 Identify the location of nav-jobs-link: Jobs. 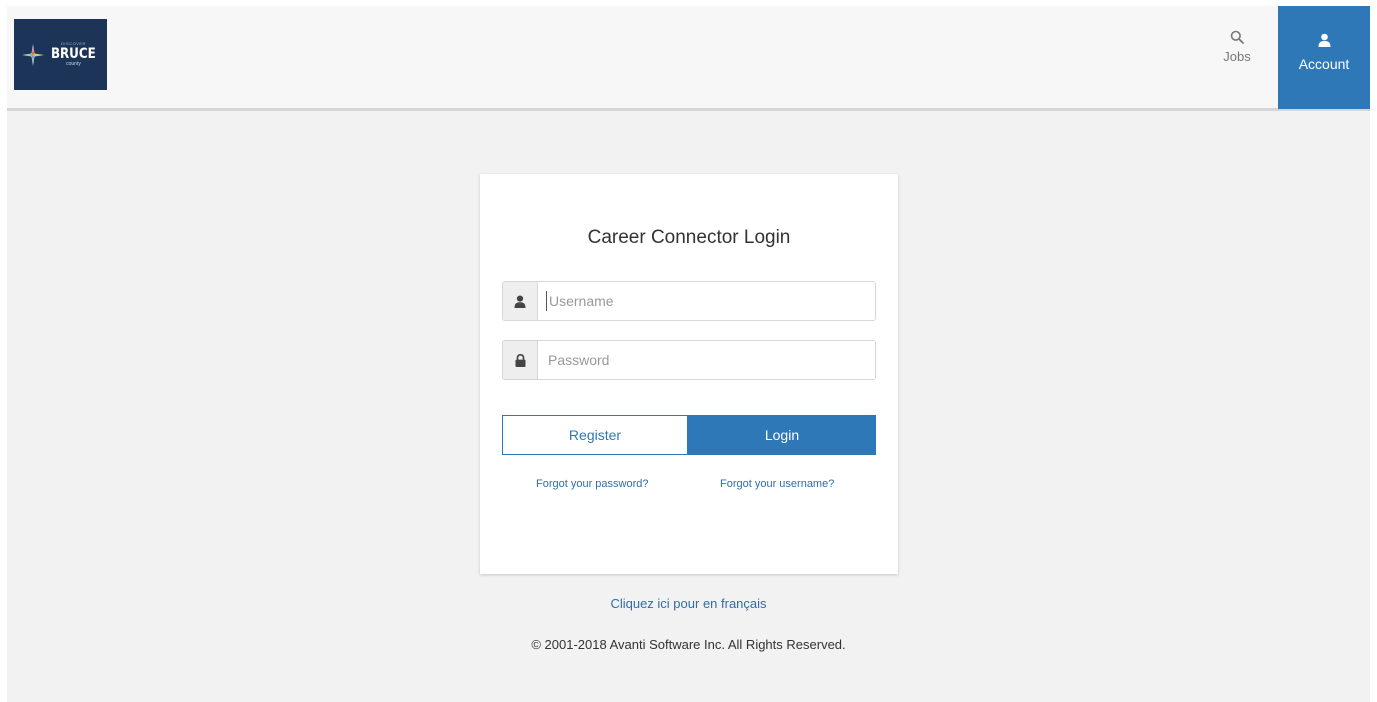
(1237, 55).